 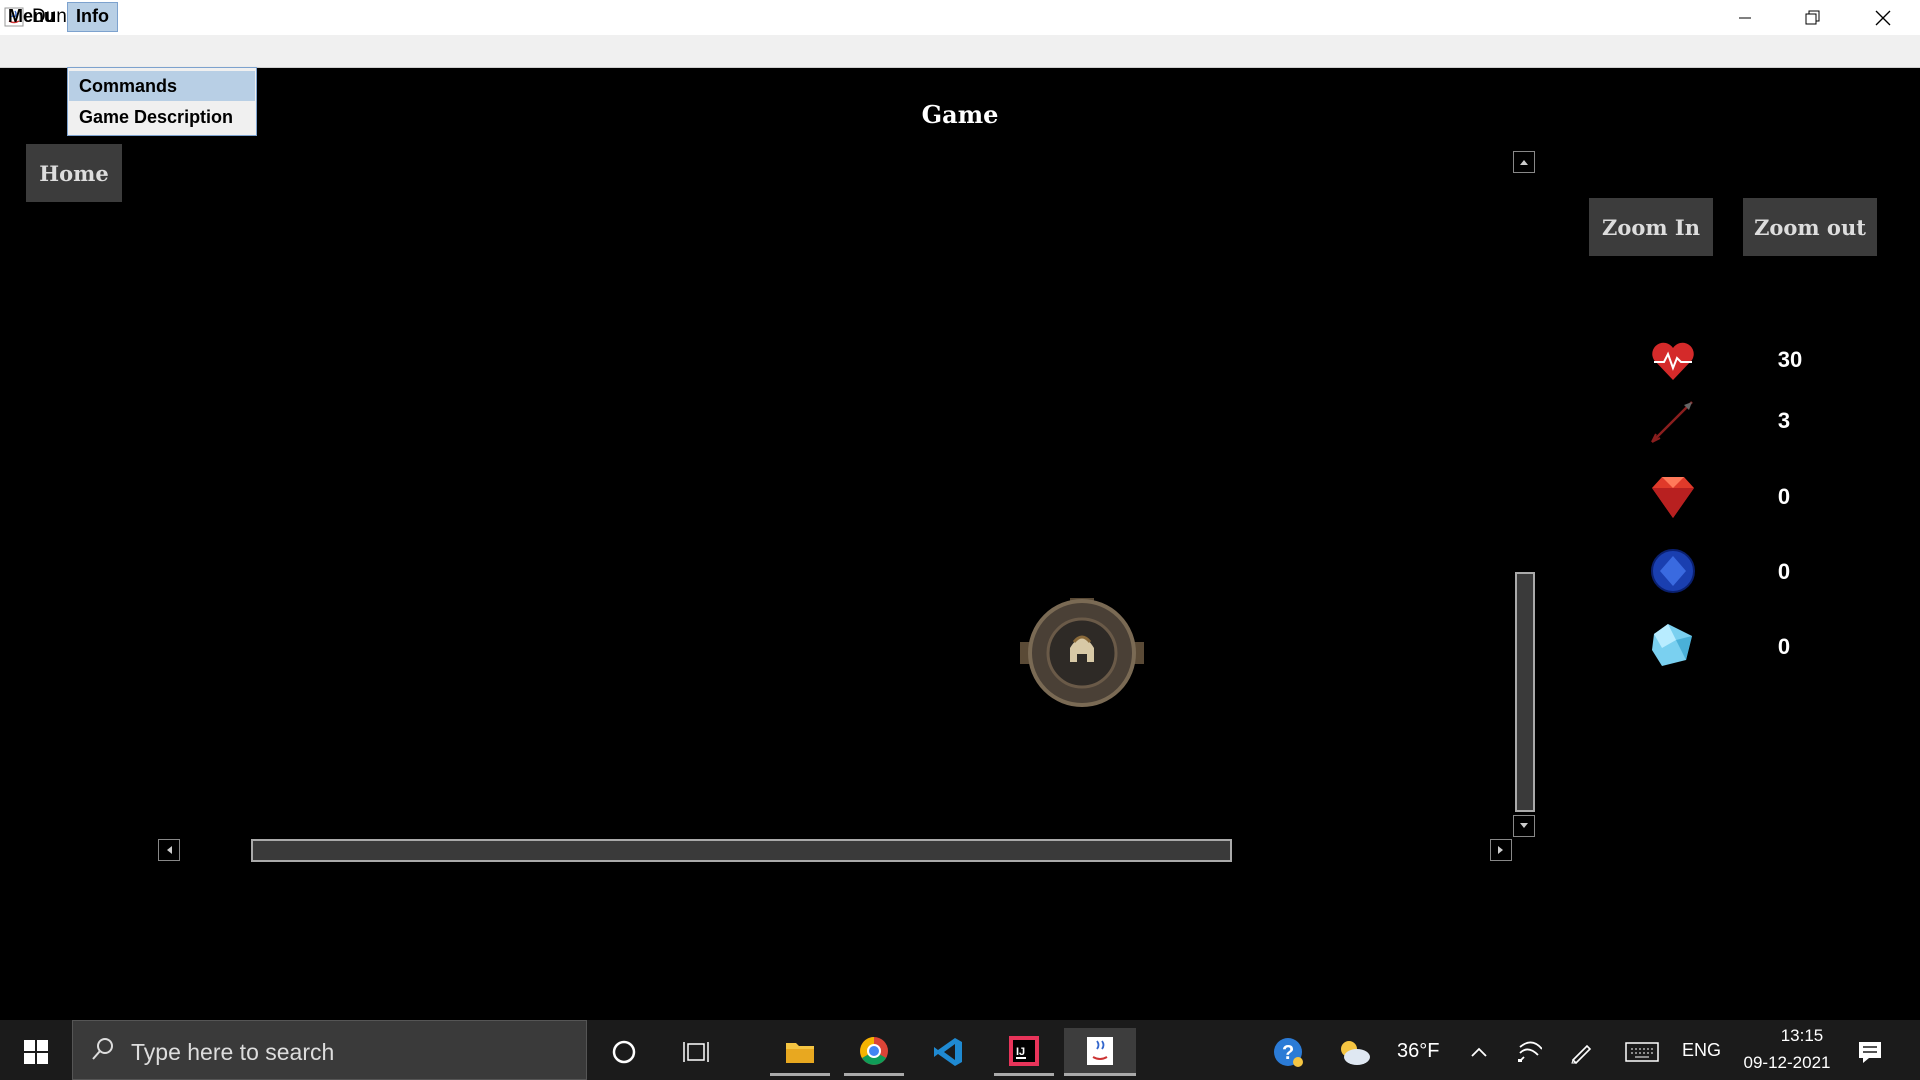 What do you see at coordinates (800, 1052) in the screenshot?
I see `file-explorer-icon` at bounding box center [800, 1052].